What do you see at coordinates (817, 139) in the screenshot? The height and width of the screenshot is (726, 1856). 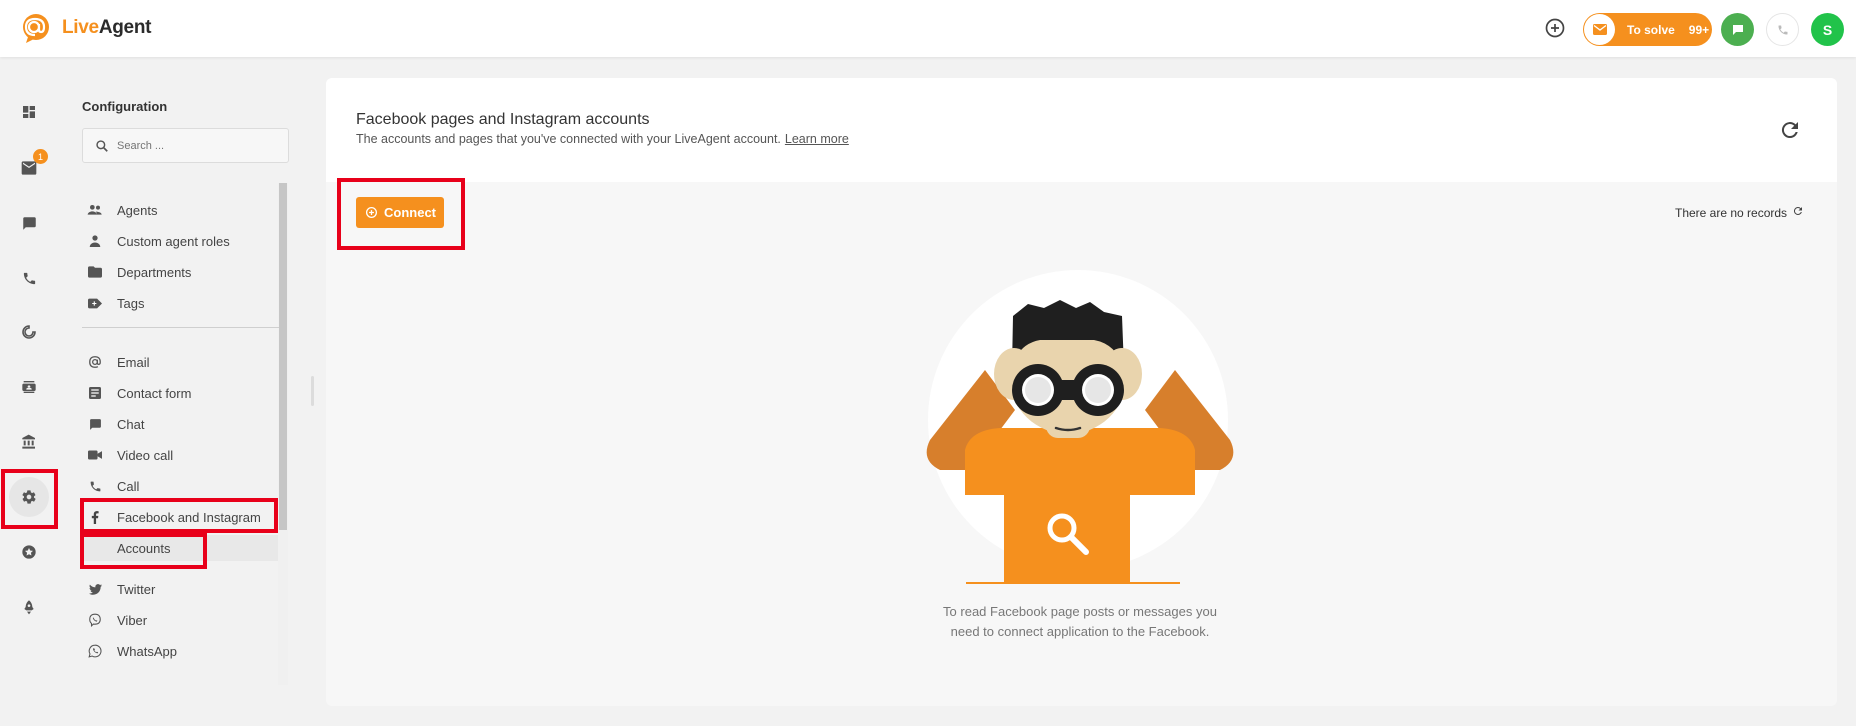 I see `learn-more-link: Learn more` at bounding box center [817, 139].